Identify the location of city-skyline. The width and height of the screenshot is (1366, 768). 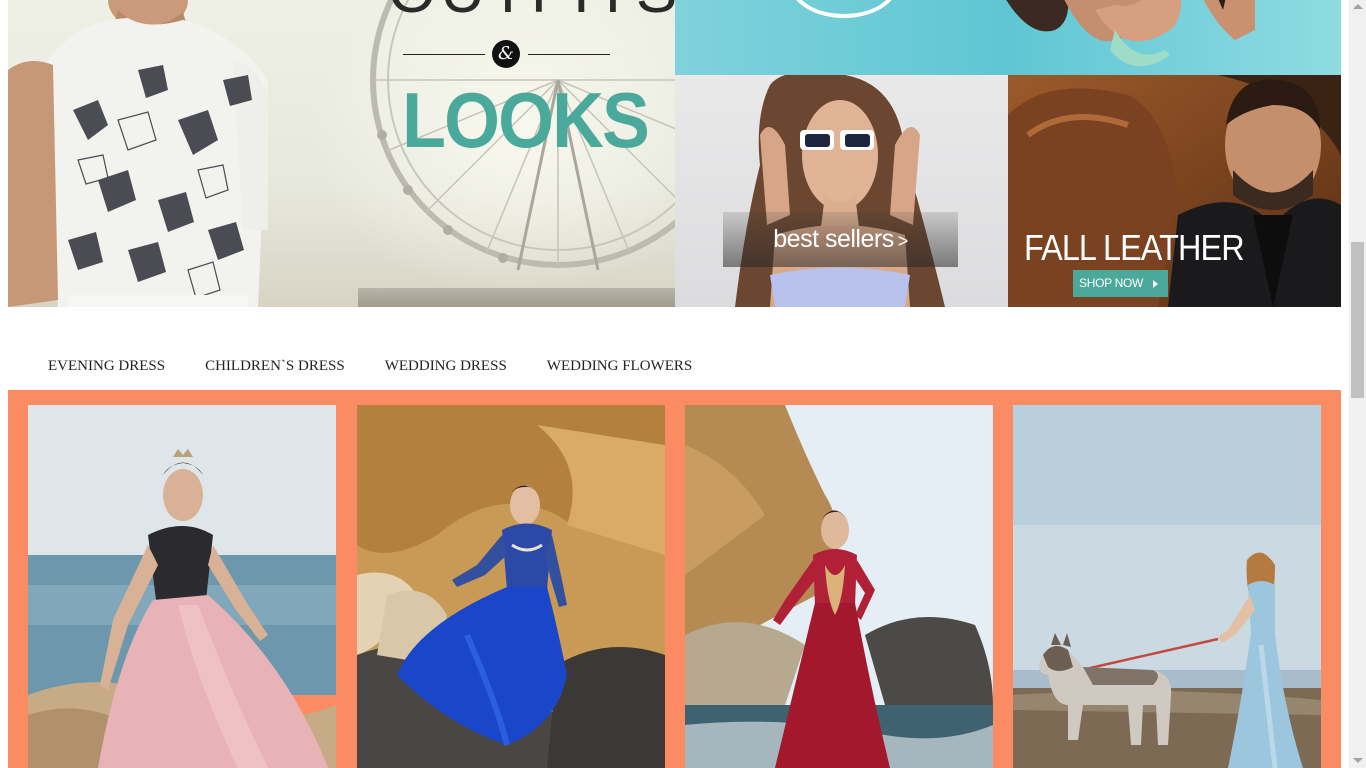
(516, 297).